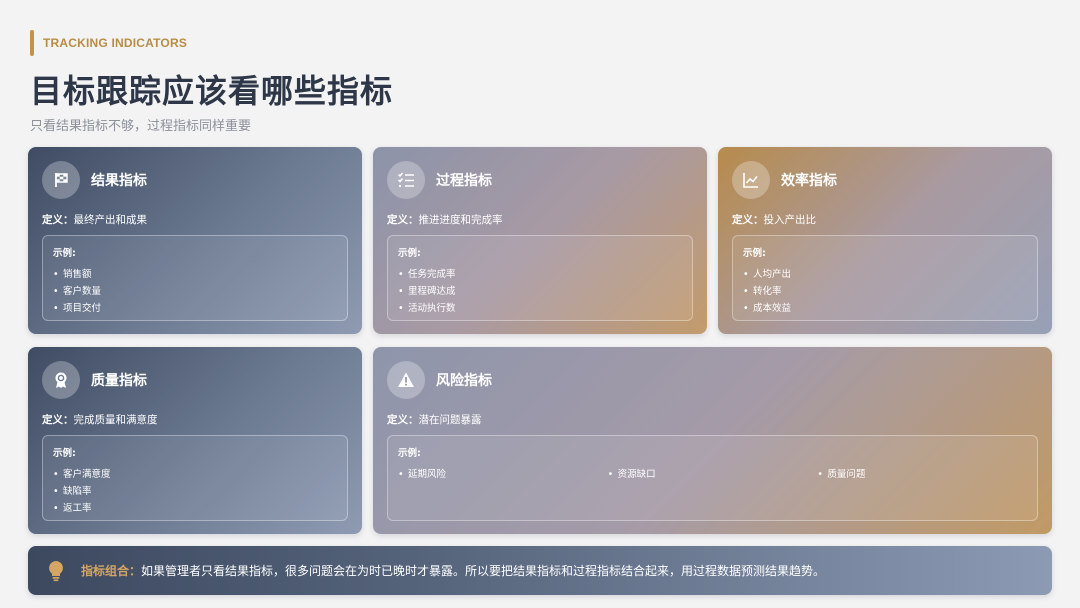 The image size is (1080, 608). I want to click on eyebrow-text: TRACKING INDICATORS, so click(115, 43).